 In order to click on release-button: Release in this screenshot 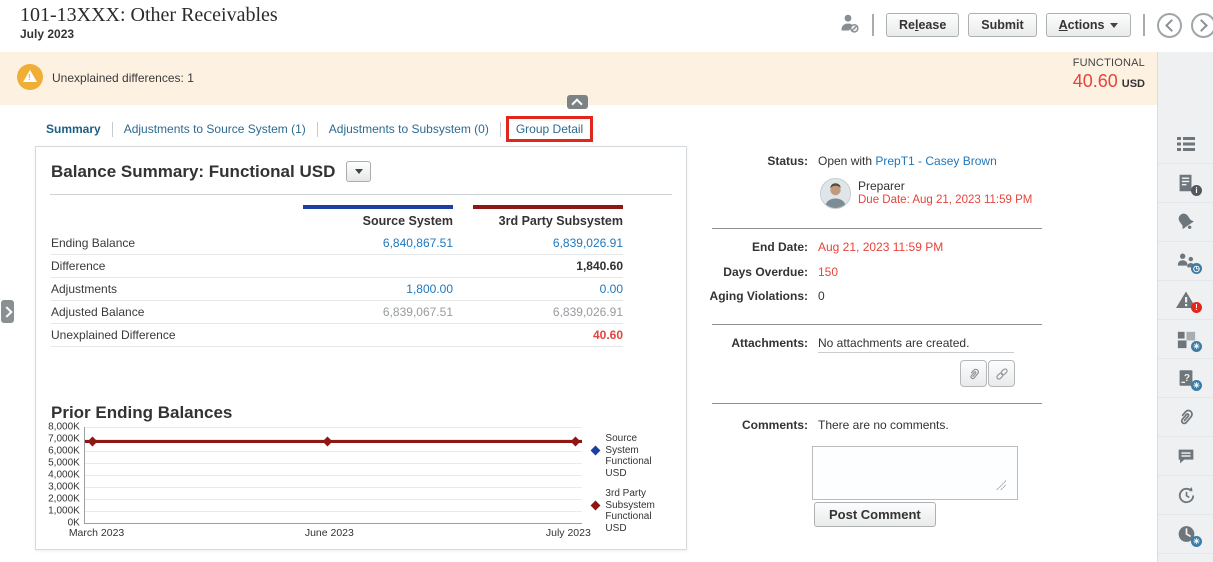, I will do `click(923, 25)`.